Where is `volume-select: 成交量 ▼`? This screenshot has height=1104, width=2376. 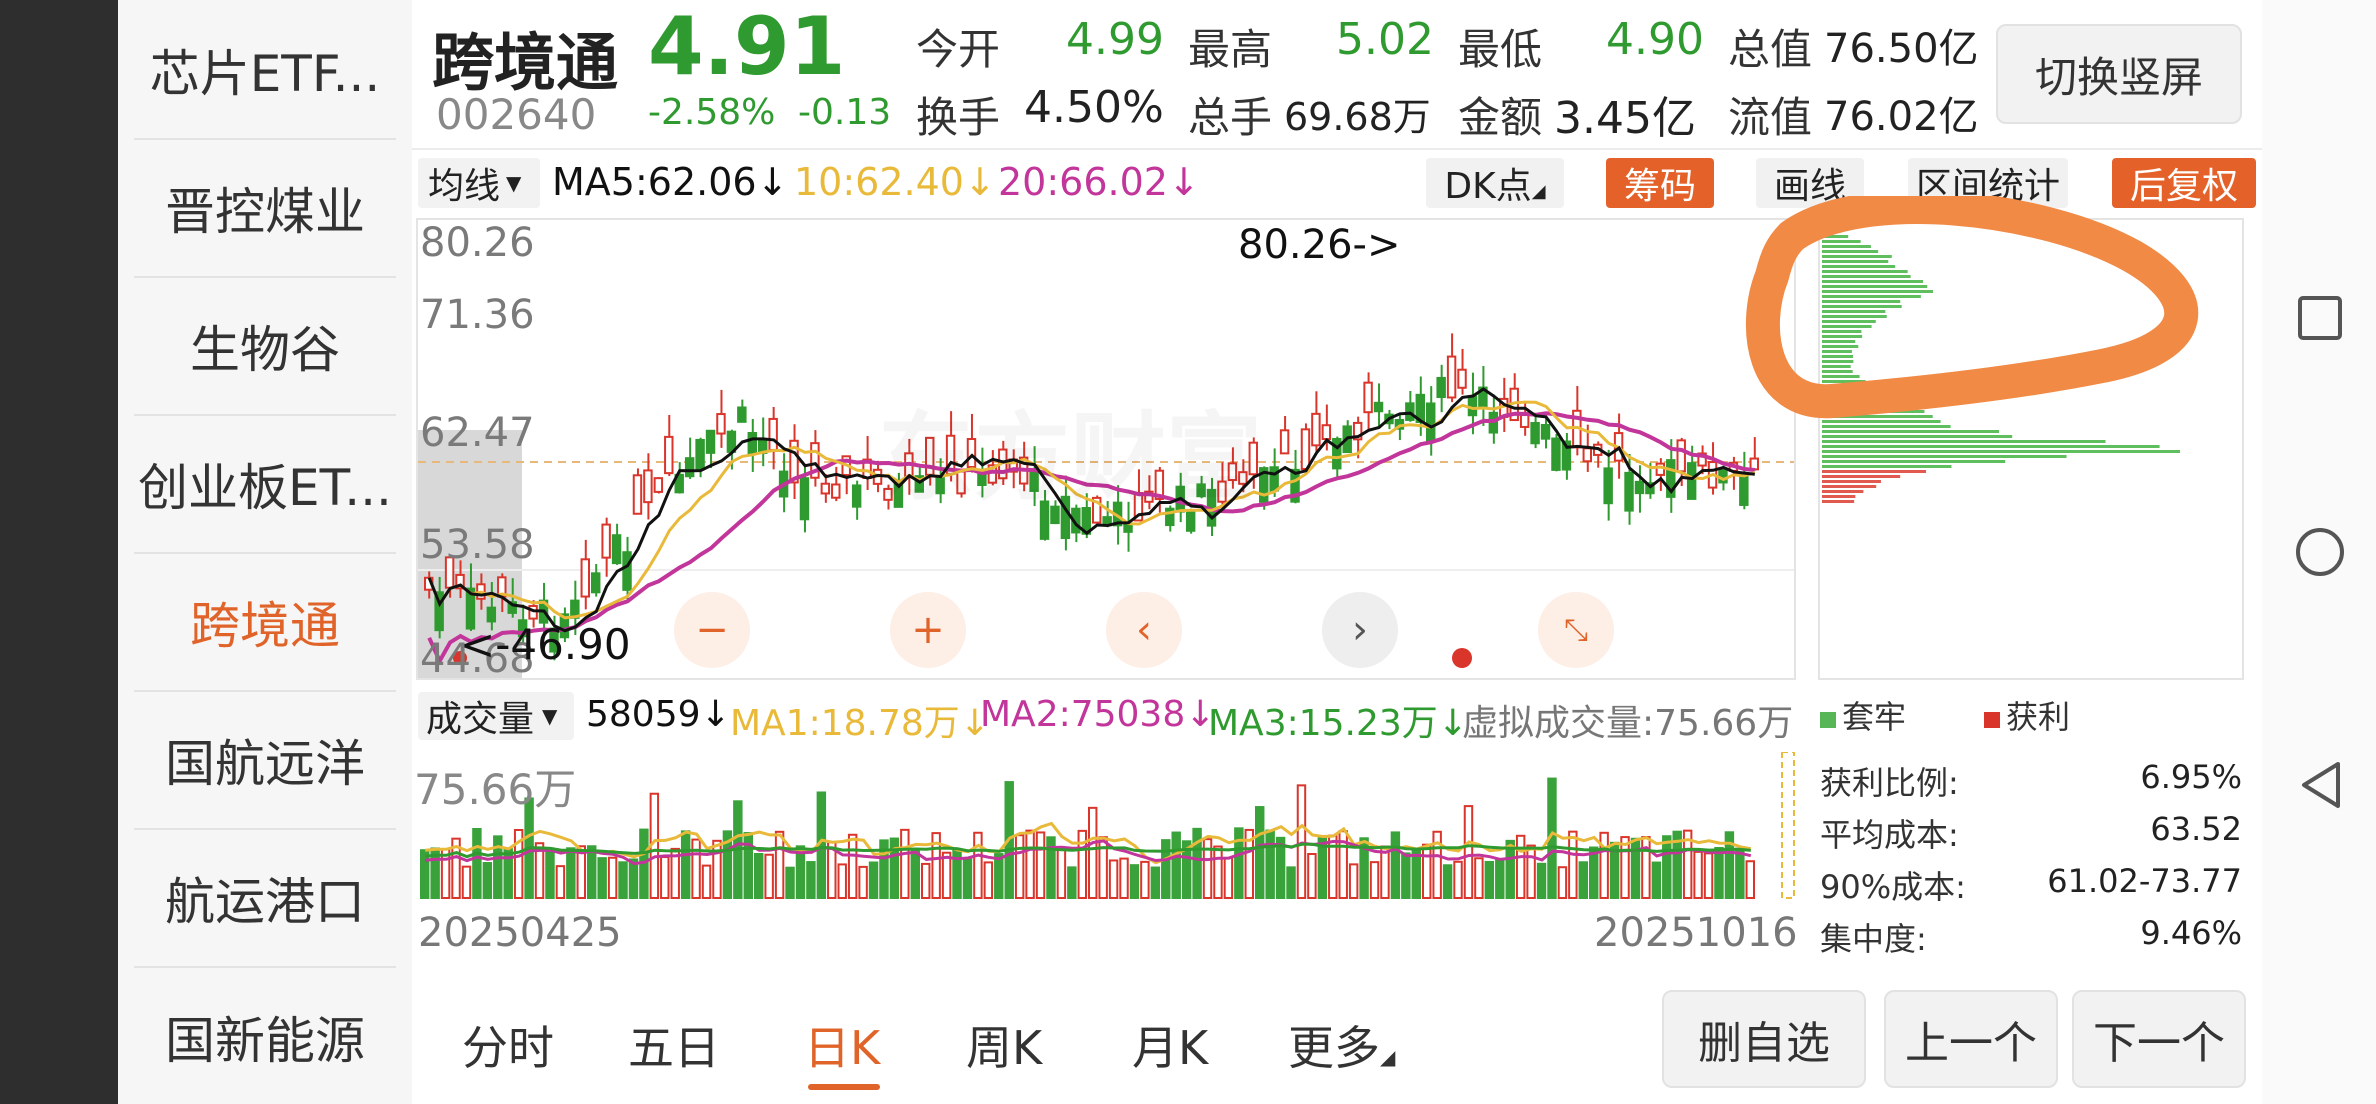
volume-select: 成交量 ▼ is located at coordinates (496, 716).